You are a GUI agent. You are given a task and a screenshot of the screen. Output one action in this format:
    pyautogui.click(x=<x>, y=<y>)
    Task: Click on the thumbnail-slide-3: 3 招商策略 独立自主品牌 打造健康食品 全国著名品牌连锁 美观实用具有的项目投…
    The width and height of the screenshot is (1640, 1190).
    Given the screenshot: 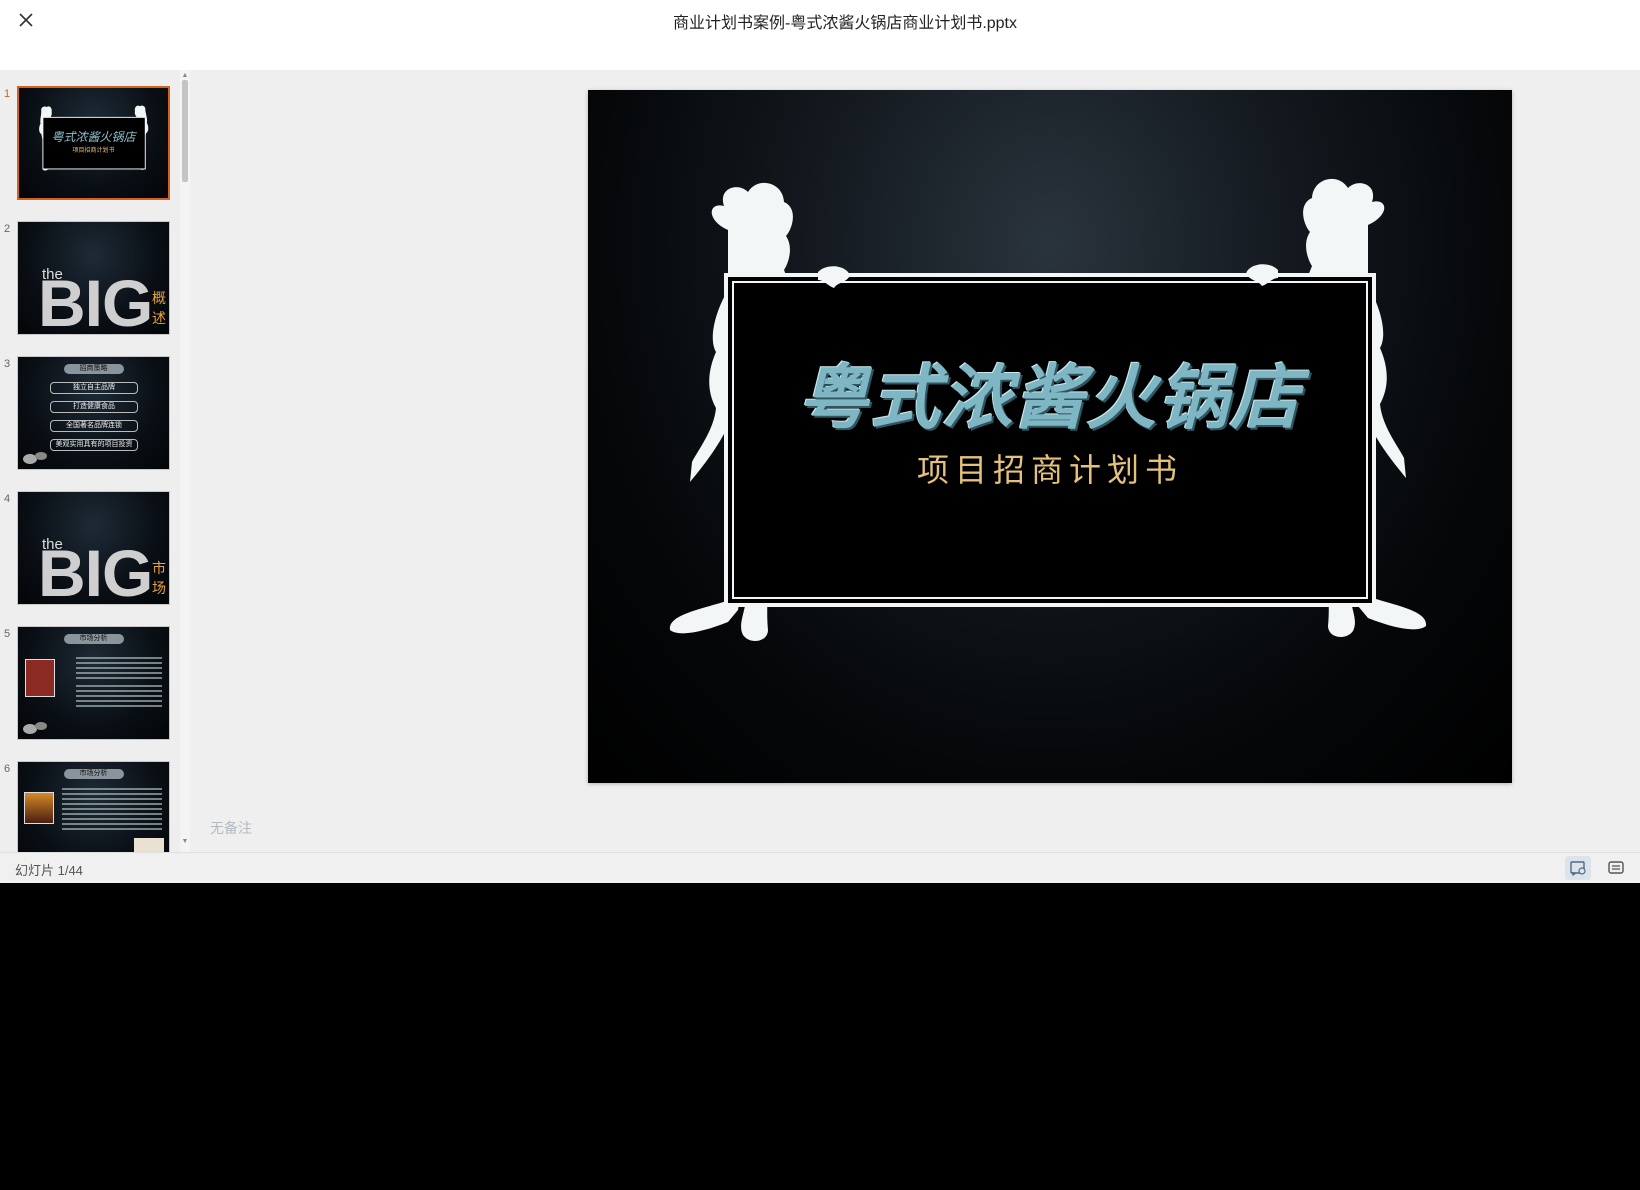 What is the action you would take?
    pyautogui.click(x=90, y=410)
    